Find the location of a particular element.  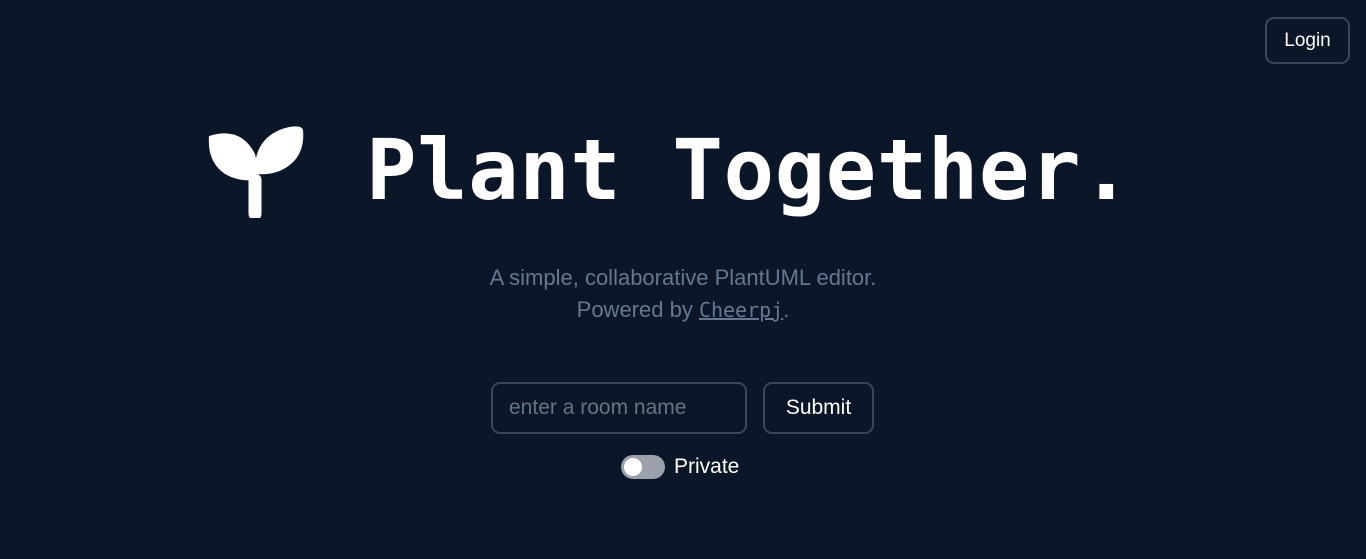

submit-button: Submit is located at coordinates (818, 408).